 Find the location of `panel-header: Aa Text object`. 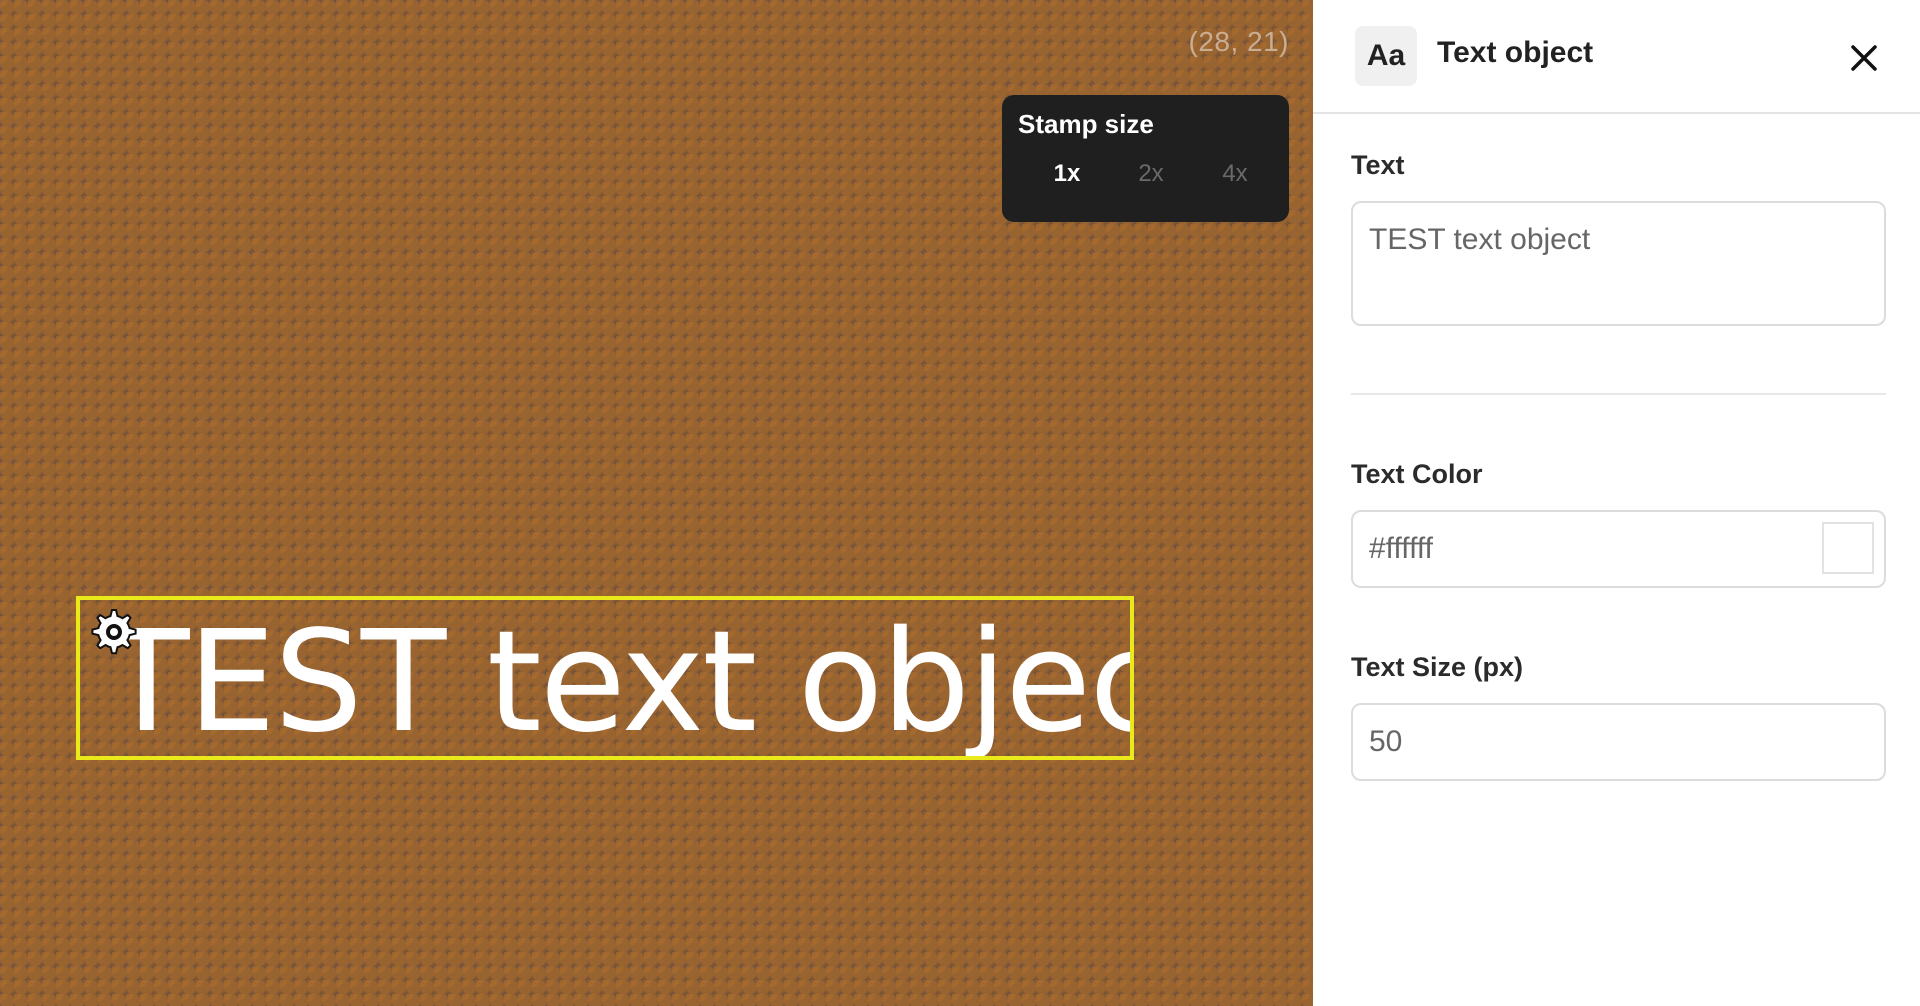

panel-header: Aa Text object is located at coordinates (1616, 57).